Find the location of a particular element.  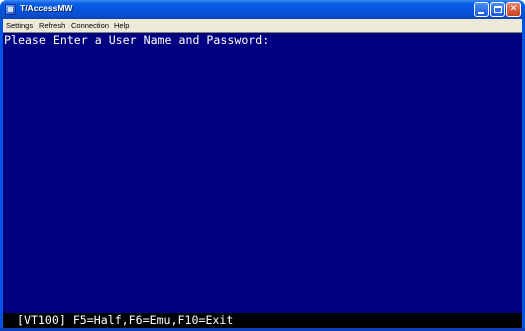

menu-bar: Settings Refresh Connection Help is located at coordinates (262, 25).